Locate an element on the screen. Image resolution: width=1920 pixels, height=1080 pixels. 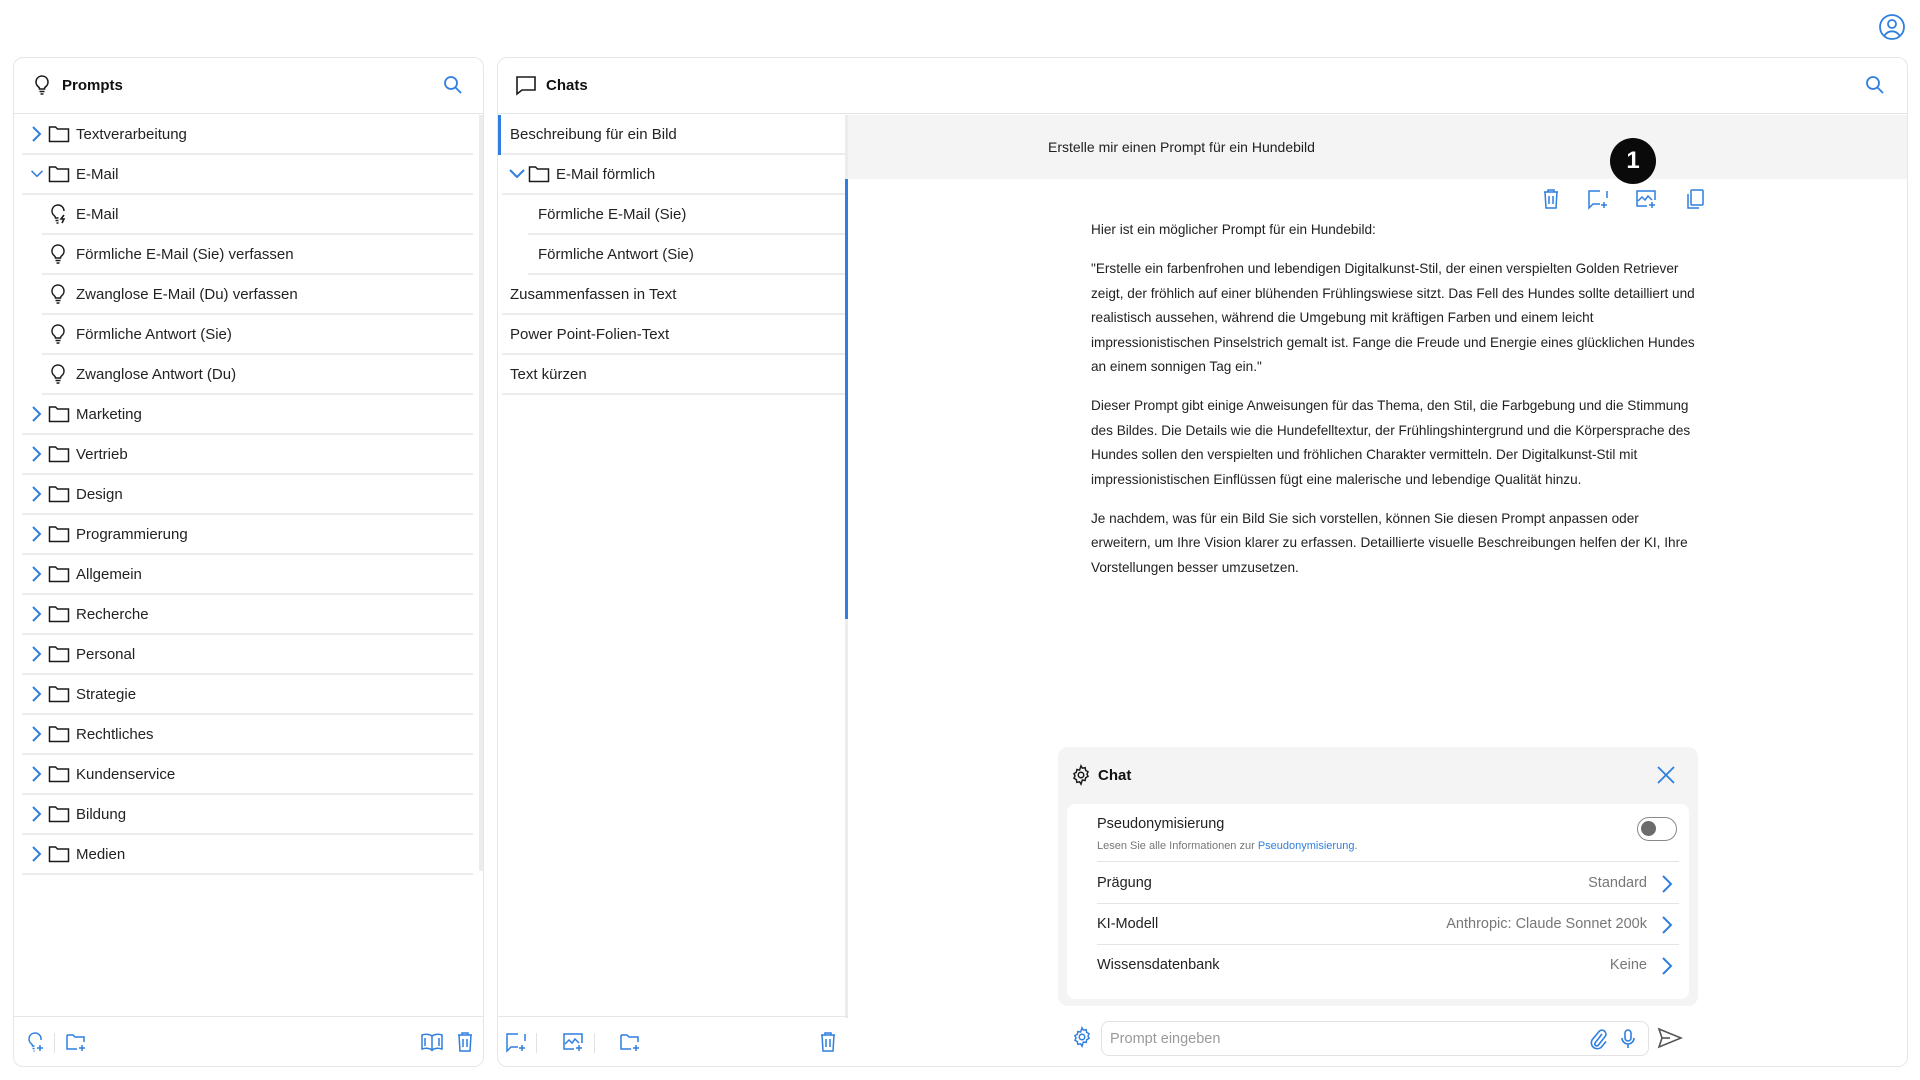
close-icon is located at coordinates (1666, 775).